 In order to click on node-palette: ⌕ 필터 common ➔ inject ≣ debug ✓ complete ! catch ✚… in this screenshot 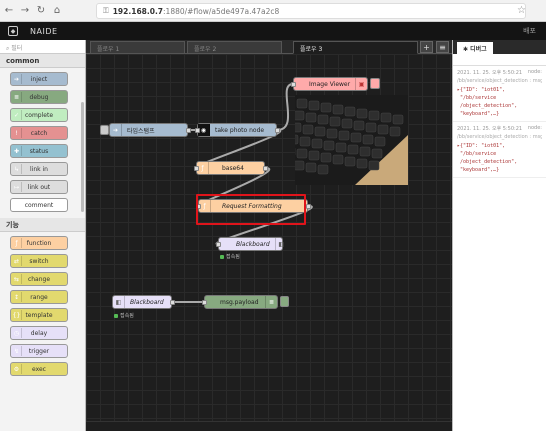, I will do `click(43, 235)`.